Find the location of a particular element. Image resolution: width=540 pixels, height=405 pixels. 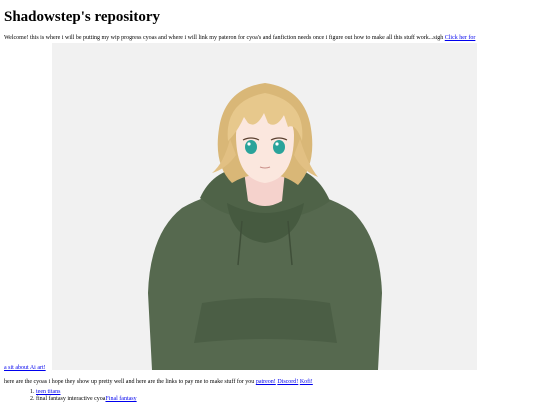

list-item: teen titans is located at coordinates (86, 392).